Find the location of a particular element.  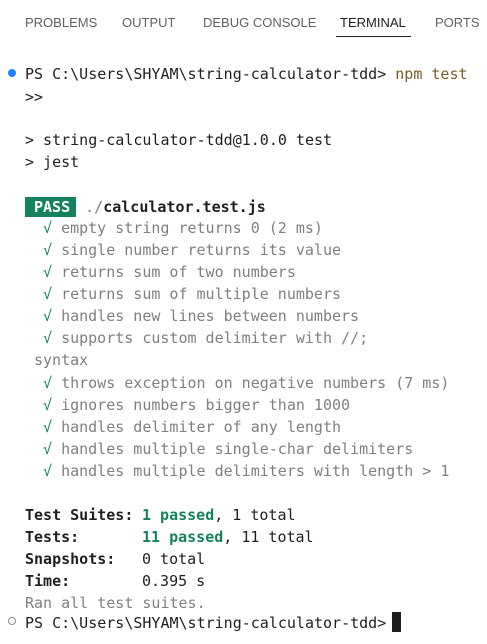

summary-tests: Tests: 11 passed, 11 total is located at coordinates (169, 537).